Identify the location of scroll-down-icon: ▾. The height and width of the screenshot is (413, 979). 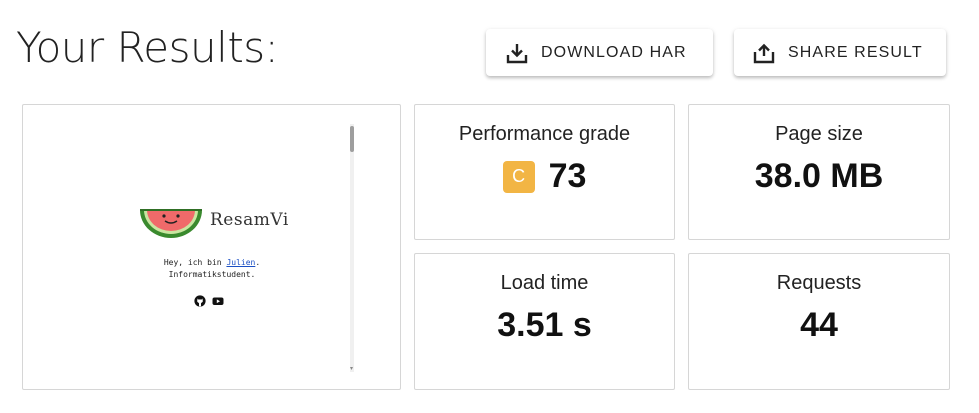
(352, 369).